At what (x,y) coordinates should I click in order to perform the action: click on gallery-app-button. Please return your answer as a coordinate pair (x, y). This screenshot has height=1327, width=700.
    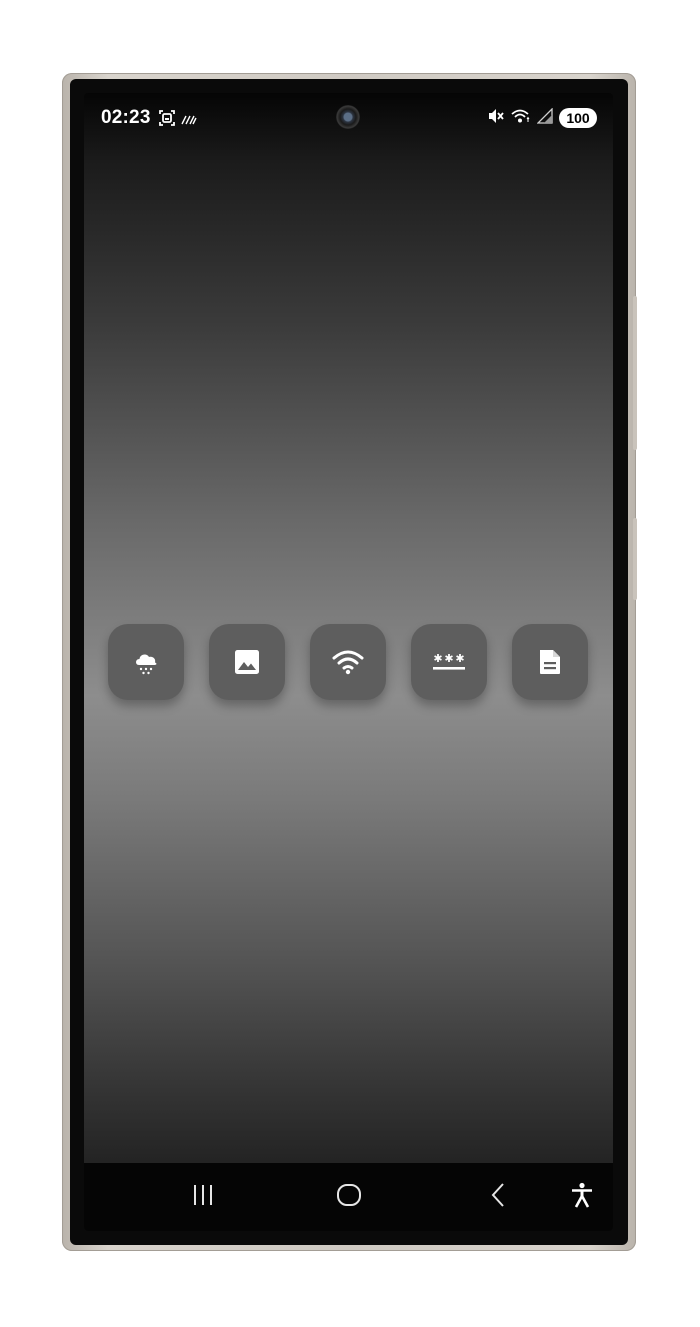
    Looking at the image, I should click on (247, 662).